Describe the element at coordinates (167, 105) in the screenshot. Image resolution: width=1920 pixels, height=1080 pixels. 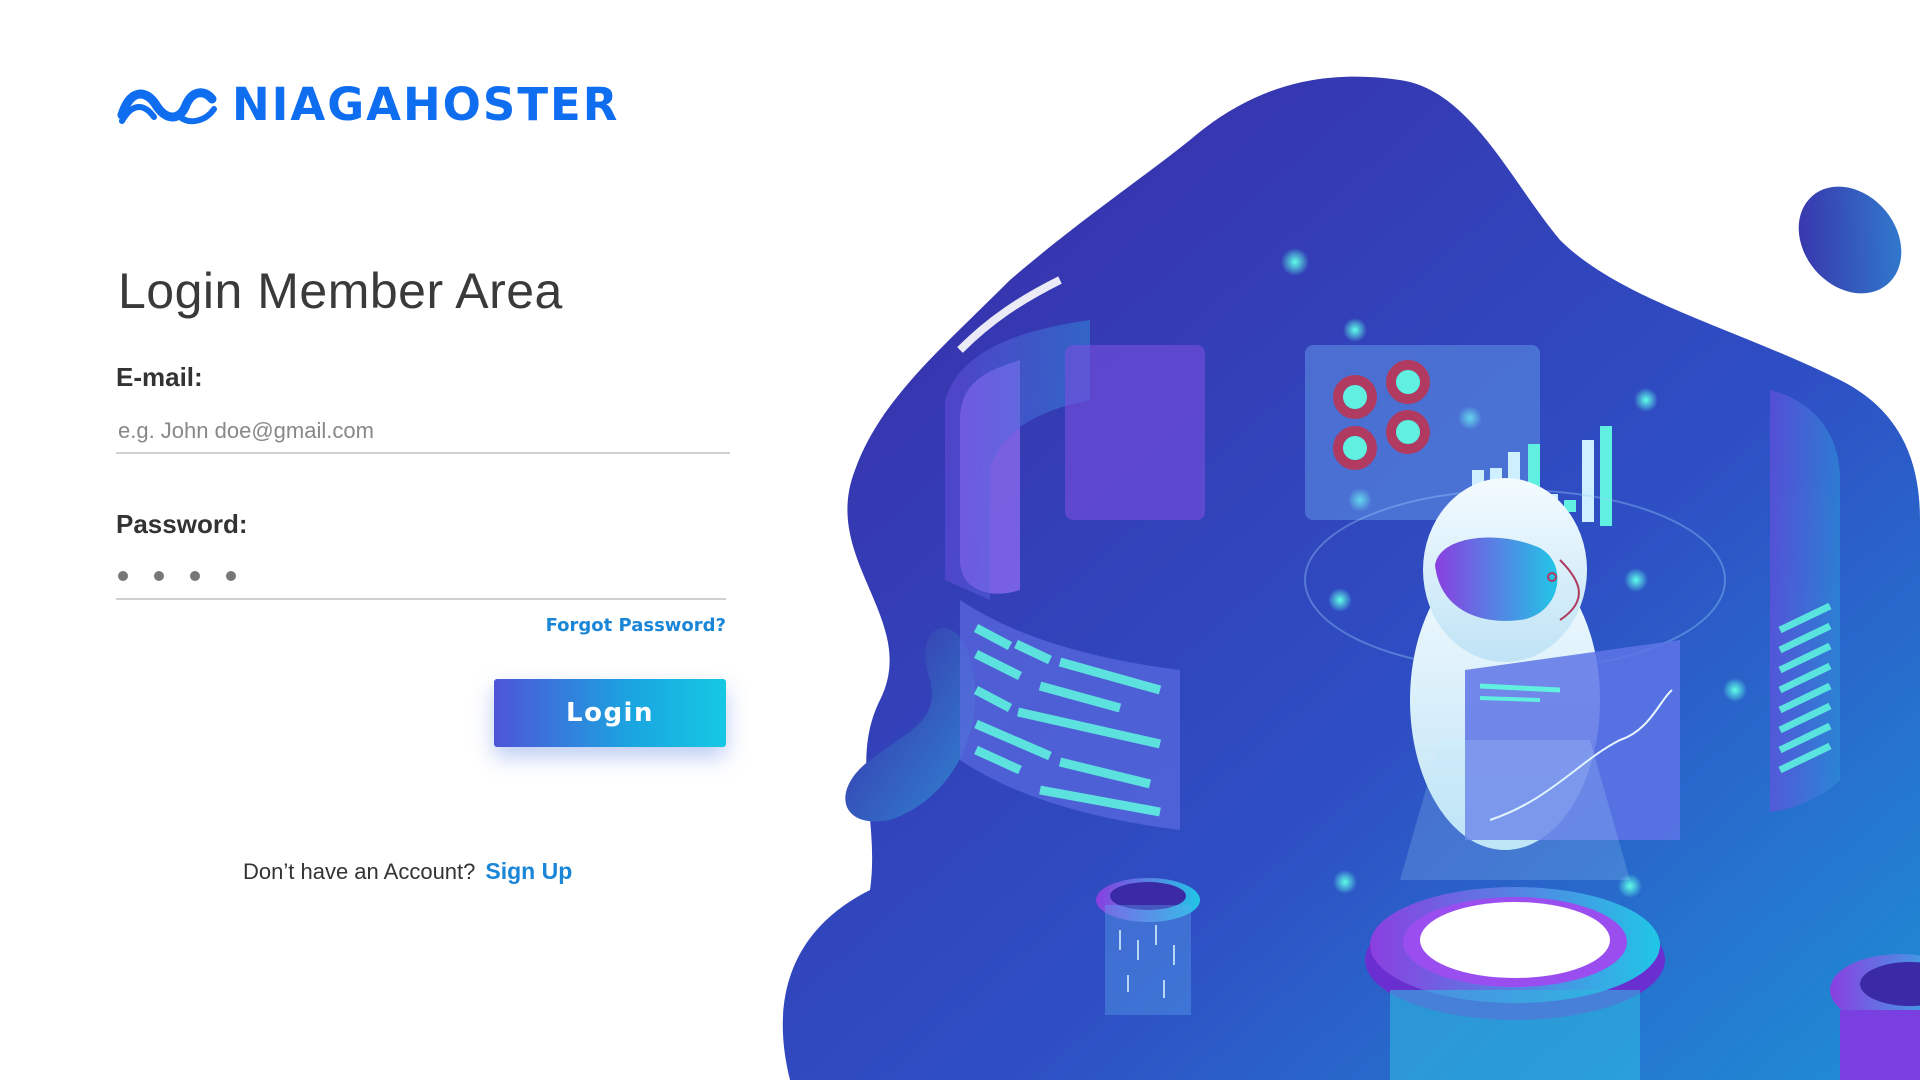
I see `wave-logo-icon` at that location.